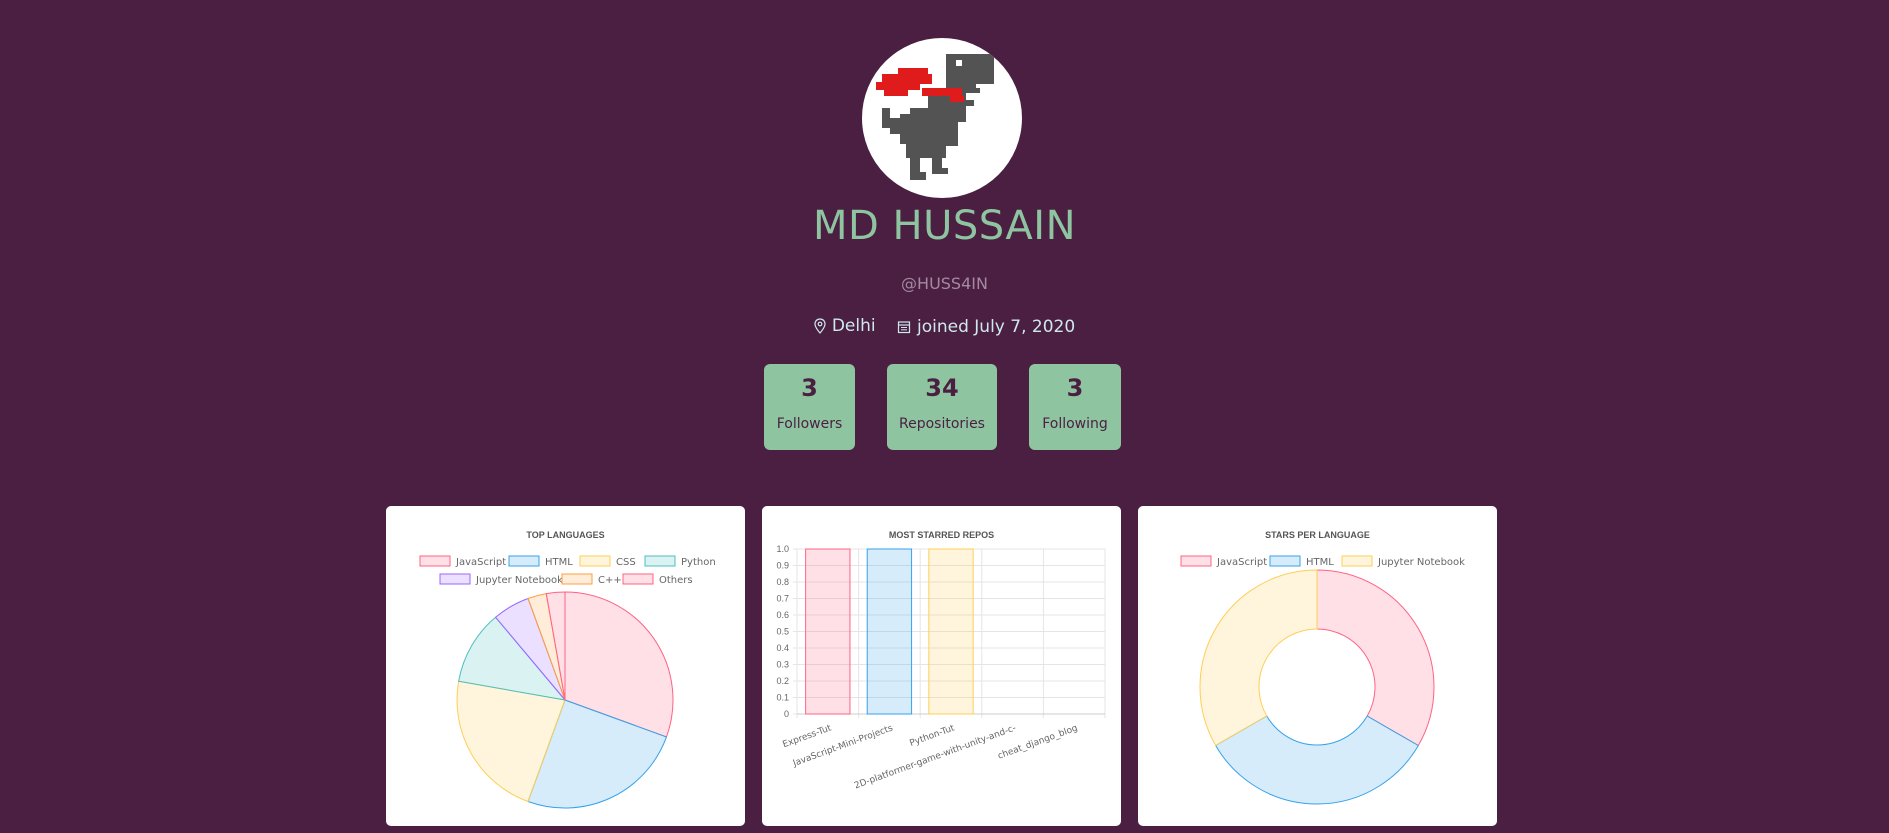 The width and height of the screenshot is (1889, 833). Describe the element at coordinates (1317, 760) in the screenshot. I see `stars-per-language-slice-html` at that location.